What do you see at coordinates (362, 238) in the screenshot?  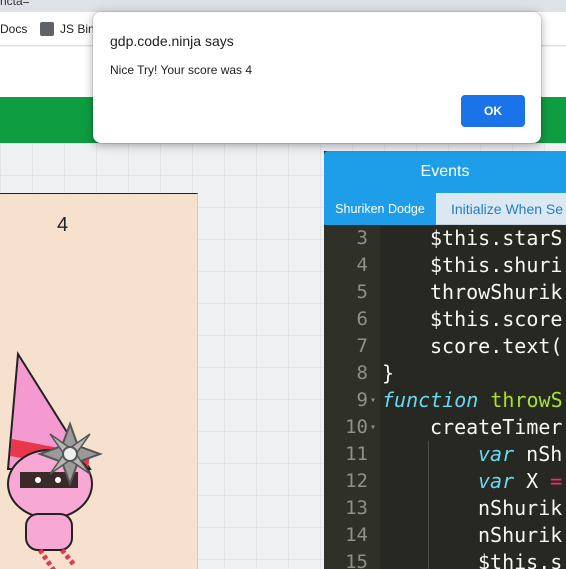 I see `line-number: 3` at bounding box center [362, 238].